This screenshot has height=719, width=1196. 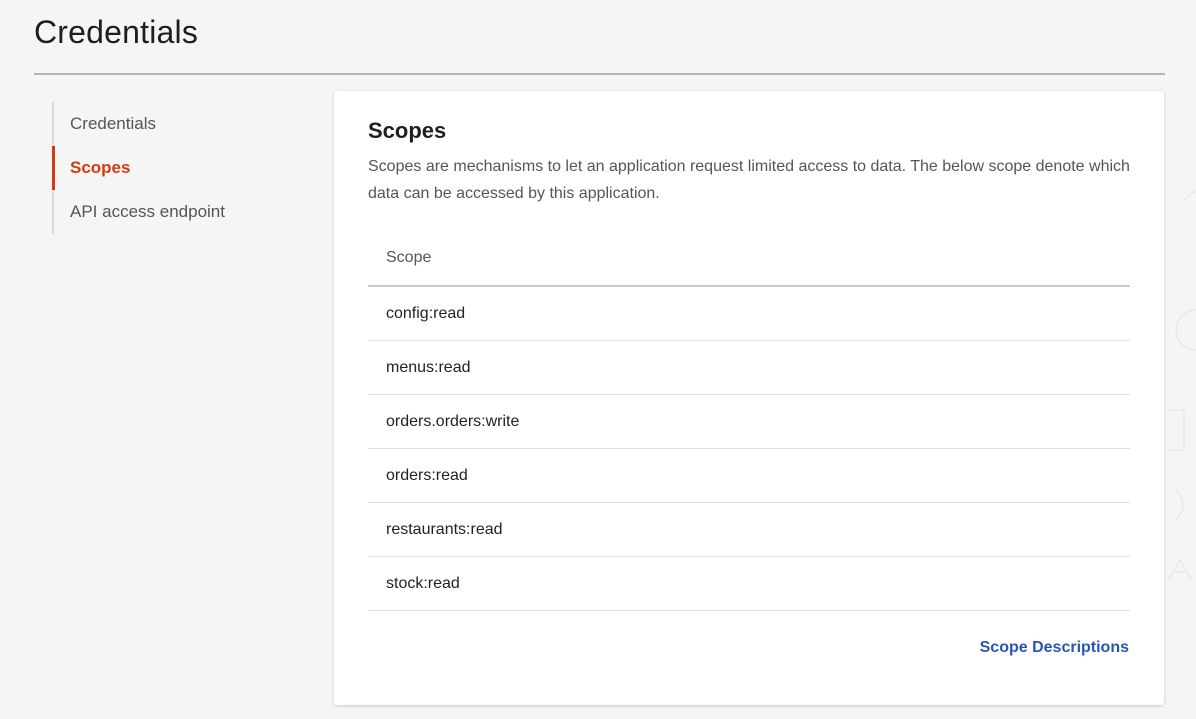 I want to click on page-title: Credentials, so click(x=116, y=32).